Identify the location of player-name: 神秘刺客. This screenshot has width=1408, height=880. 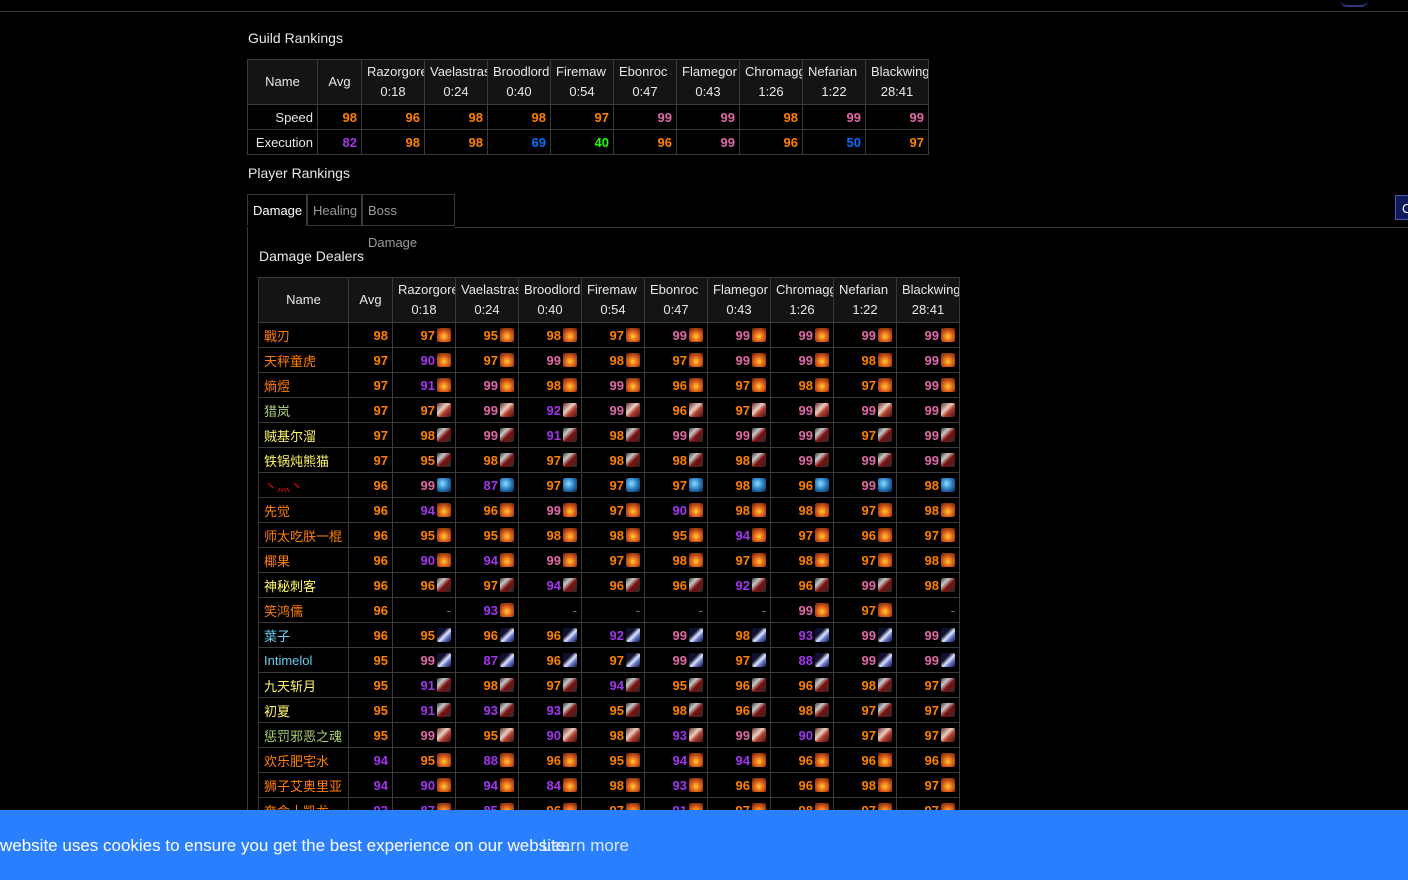
(303, 585).